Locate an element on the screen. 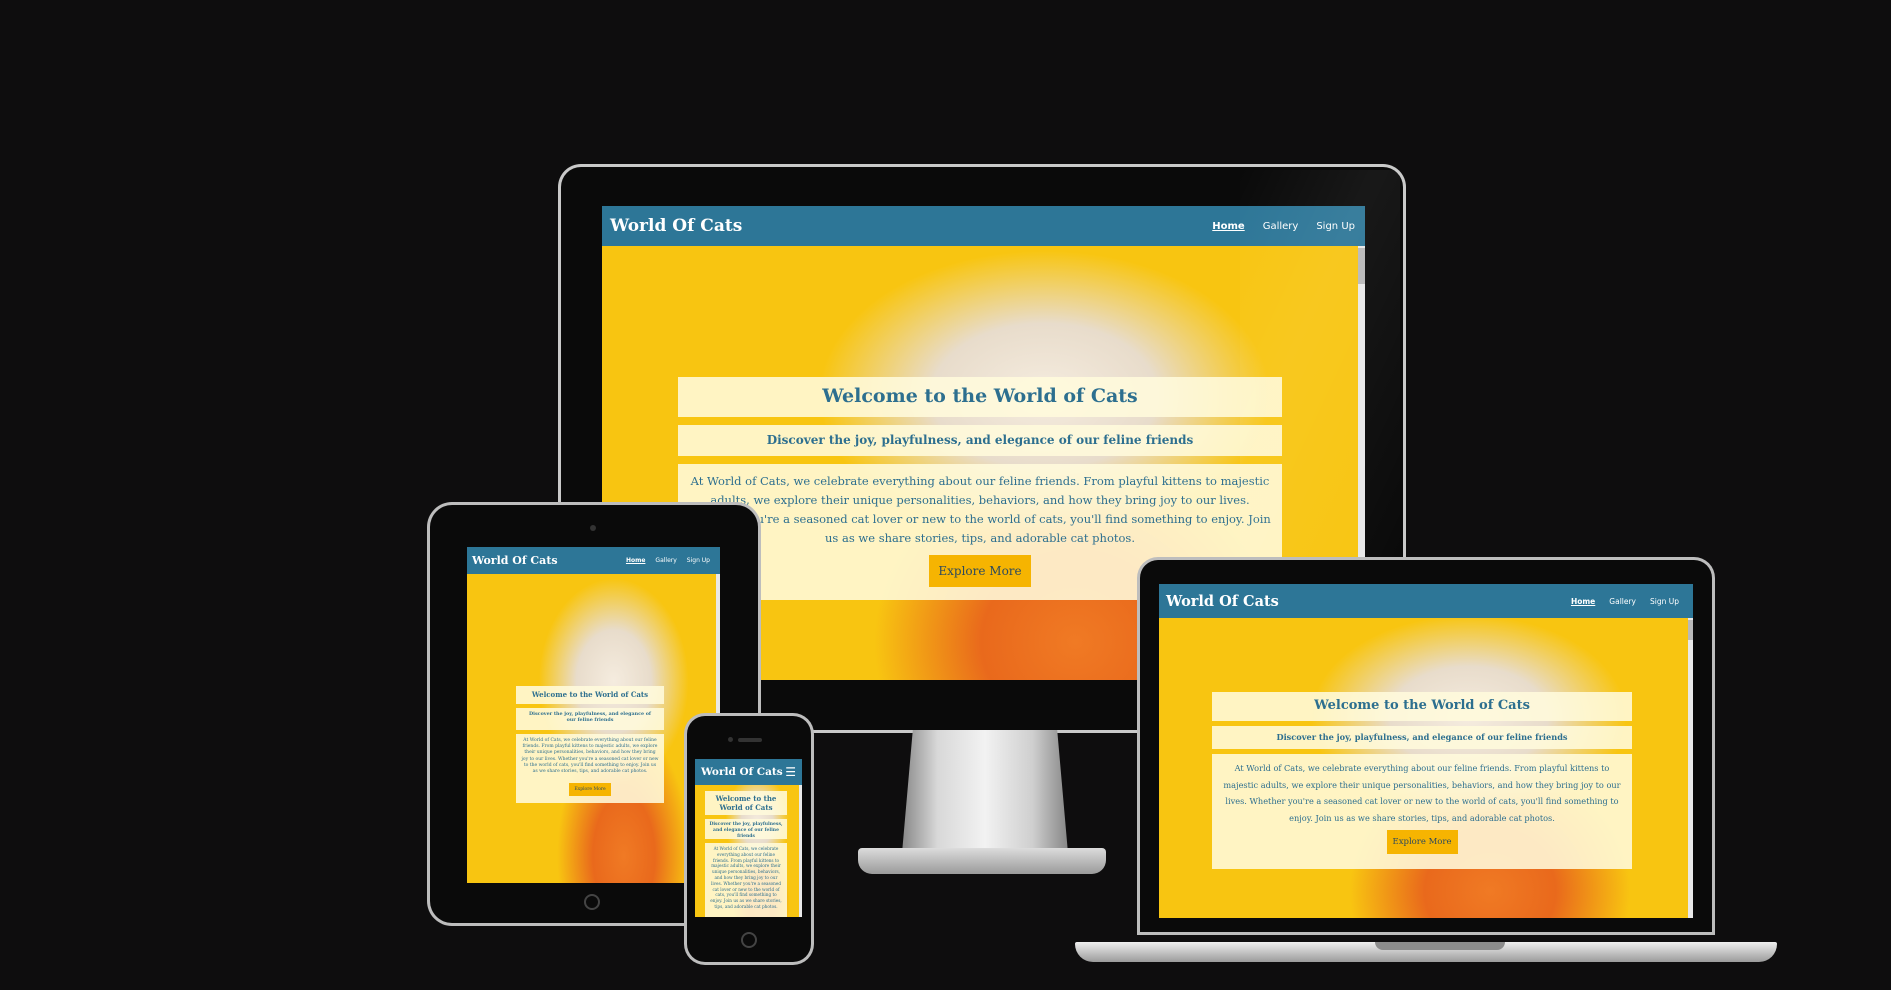  tablet-home-button is located at coordinates (592, 902).